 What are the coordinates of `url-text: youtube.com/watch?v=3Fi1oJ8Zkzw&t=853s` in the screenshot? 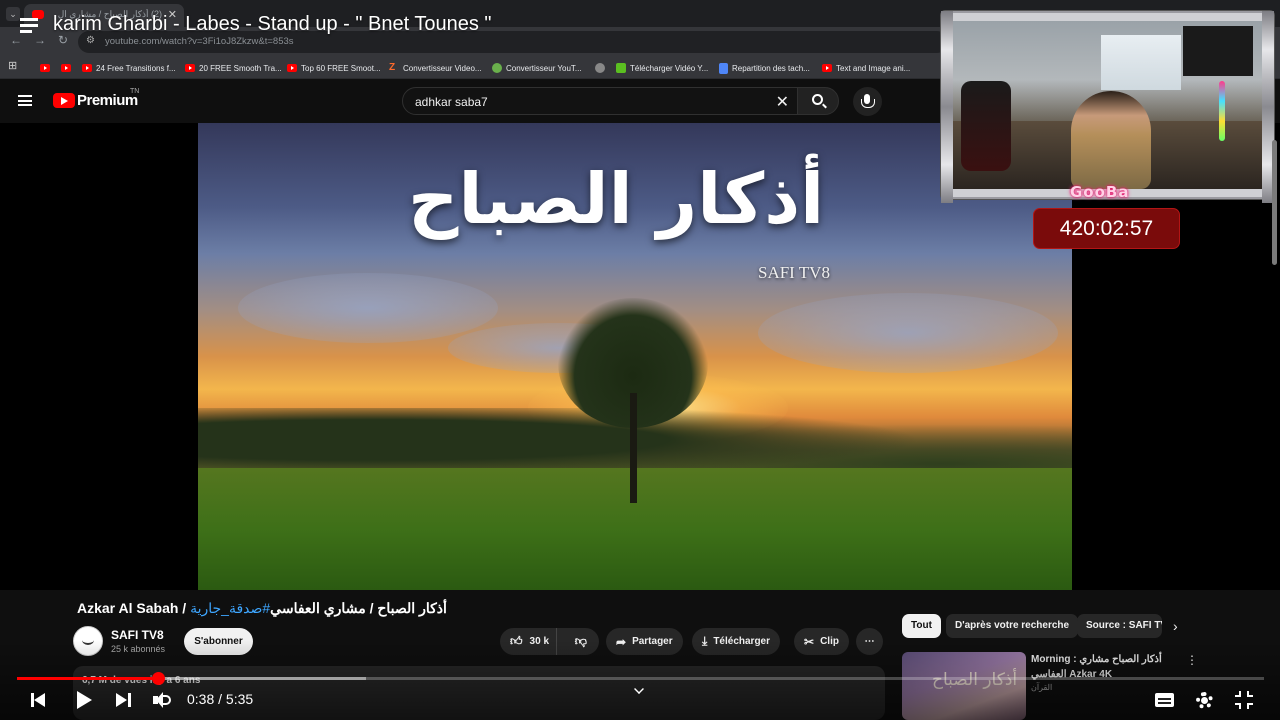 It's located at (199, 41).